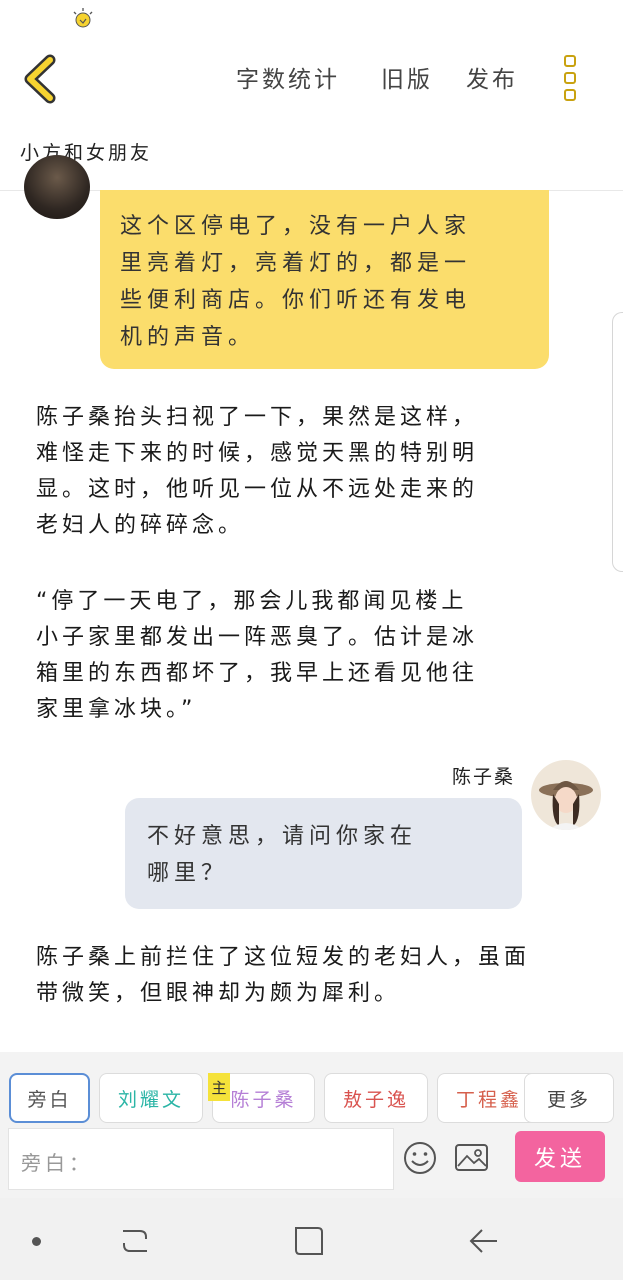 The image size is (623, 1280). What do you see at coordinates (257, 637) in the screenshot?
I see `narration-line: 小子家里都发出一阵恶臭了。估计是冰` at bounding box center [257, 637].